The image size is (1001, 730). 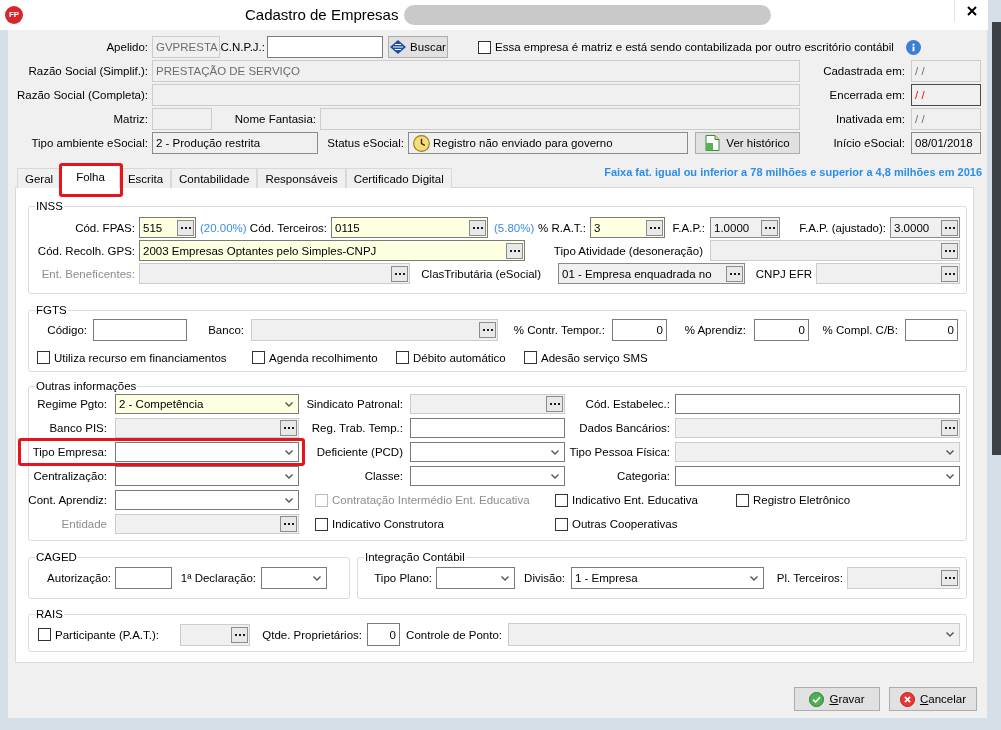 I want to click on field-label: Razão Social (Completa):, so click(x=82, y=95).